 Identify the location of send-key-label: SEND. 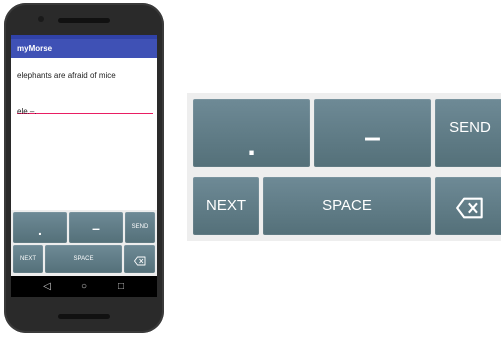
(140, 227).